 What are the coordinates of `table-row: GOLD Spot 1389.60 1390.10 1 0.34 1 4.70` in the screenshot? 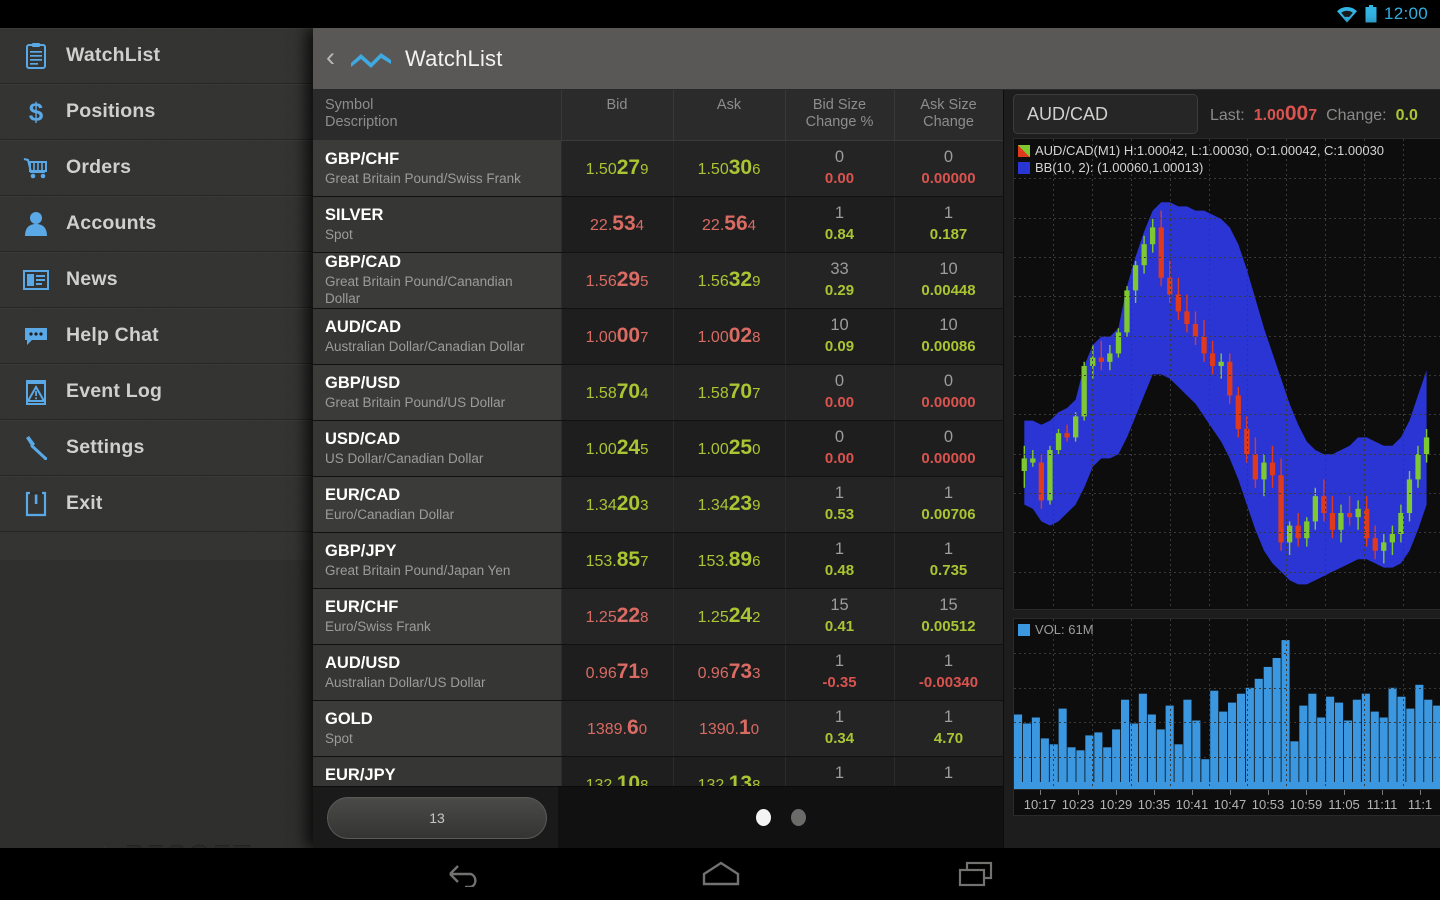 It's located at (658, 728).